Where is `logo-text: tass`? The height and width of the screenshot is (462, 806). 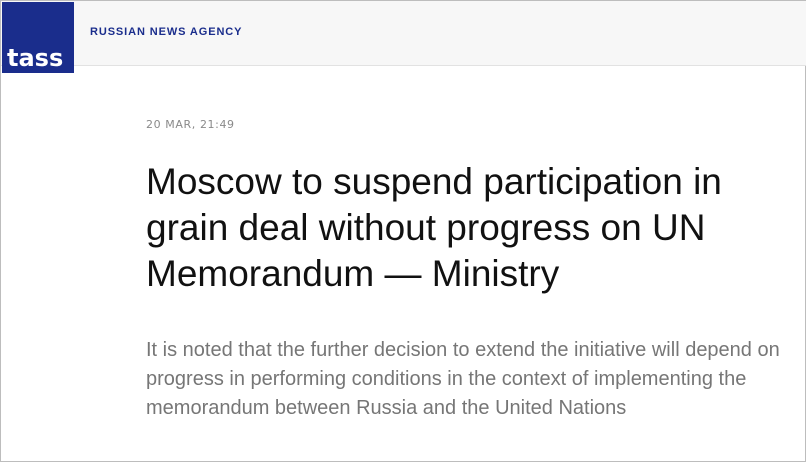
logo-text: tass is located at coordinates (35, 58).